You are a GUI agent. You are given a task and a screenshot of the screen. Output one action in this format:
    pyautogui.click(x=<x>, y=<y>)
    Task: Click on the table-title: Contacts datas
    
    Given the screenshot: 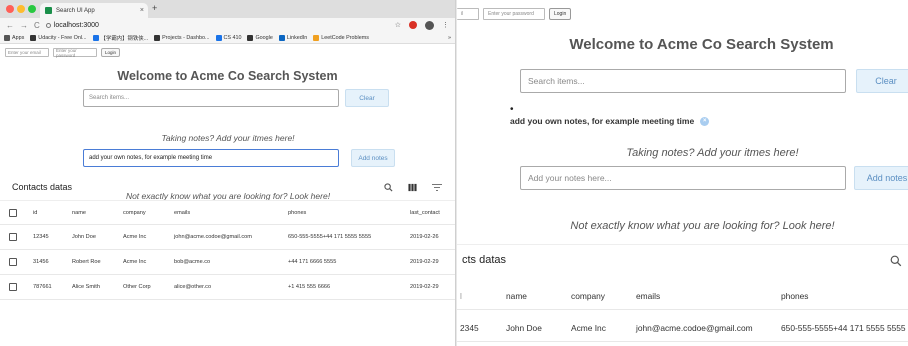 What is the action you would take?
    pyautogui.click(x=42, y=187)
    